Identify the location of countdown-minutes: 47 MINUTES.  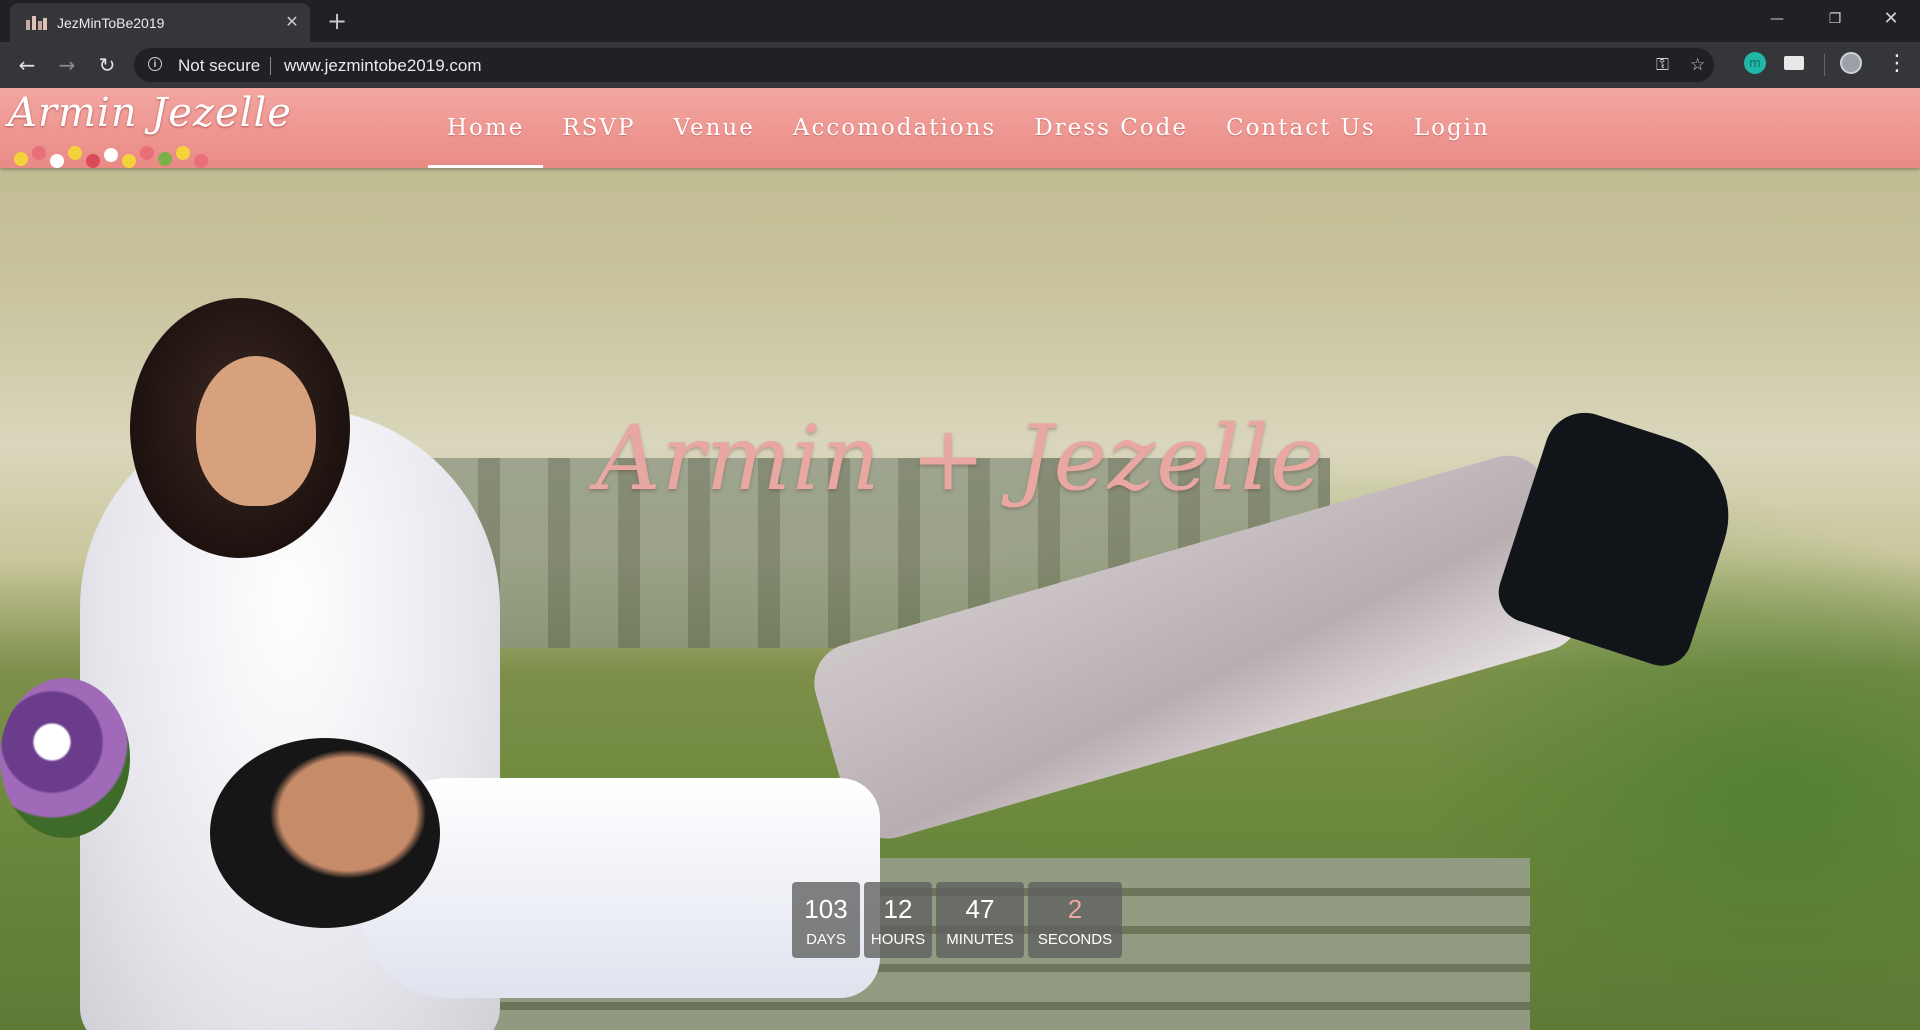
(980, 920).